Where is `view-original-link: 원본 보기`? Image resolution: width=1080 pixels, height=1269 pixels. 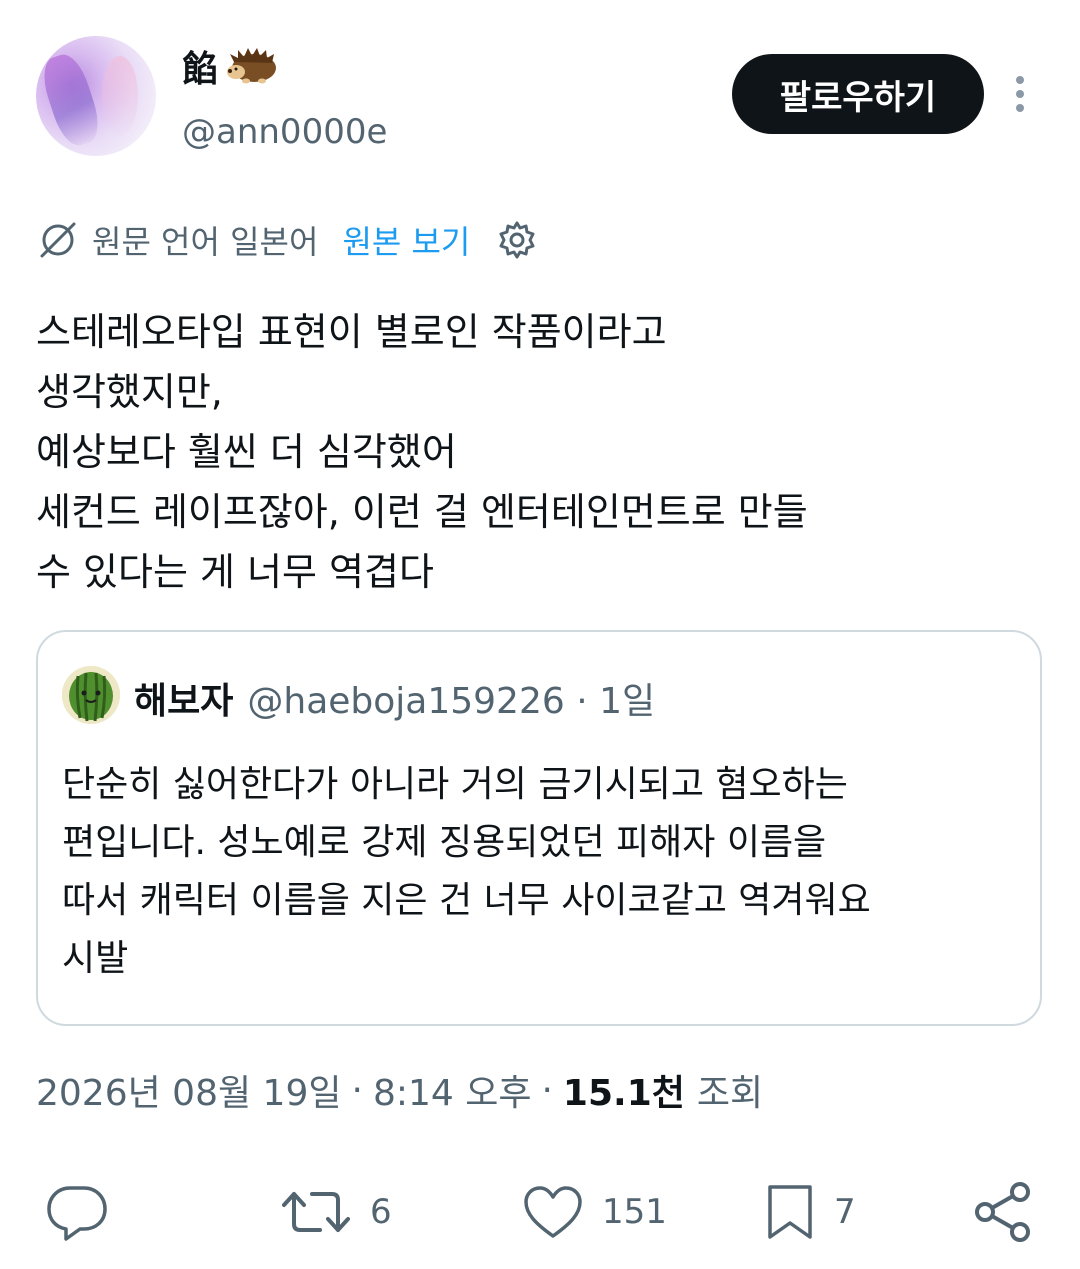 view-original-link: 원본 보기 is located at coordinates (406, 240).